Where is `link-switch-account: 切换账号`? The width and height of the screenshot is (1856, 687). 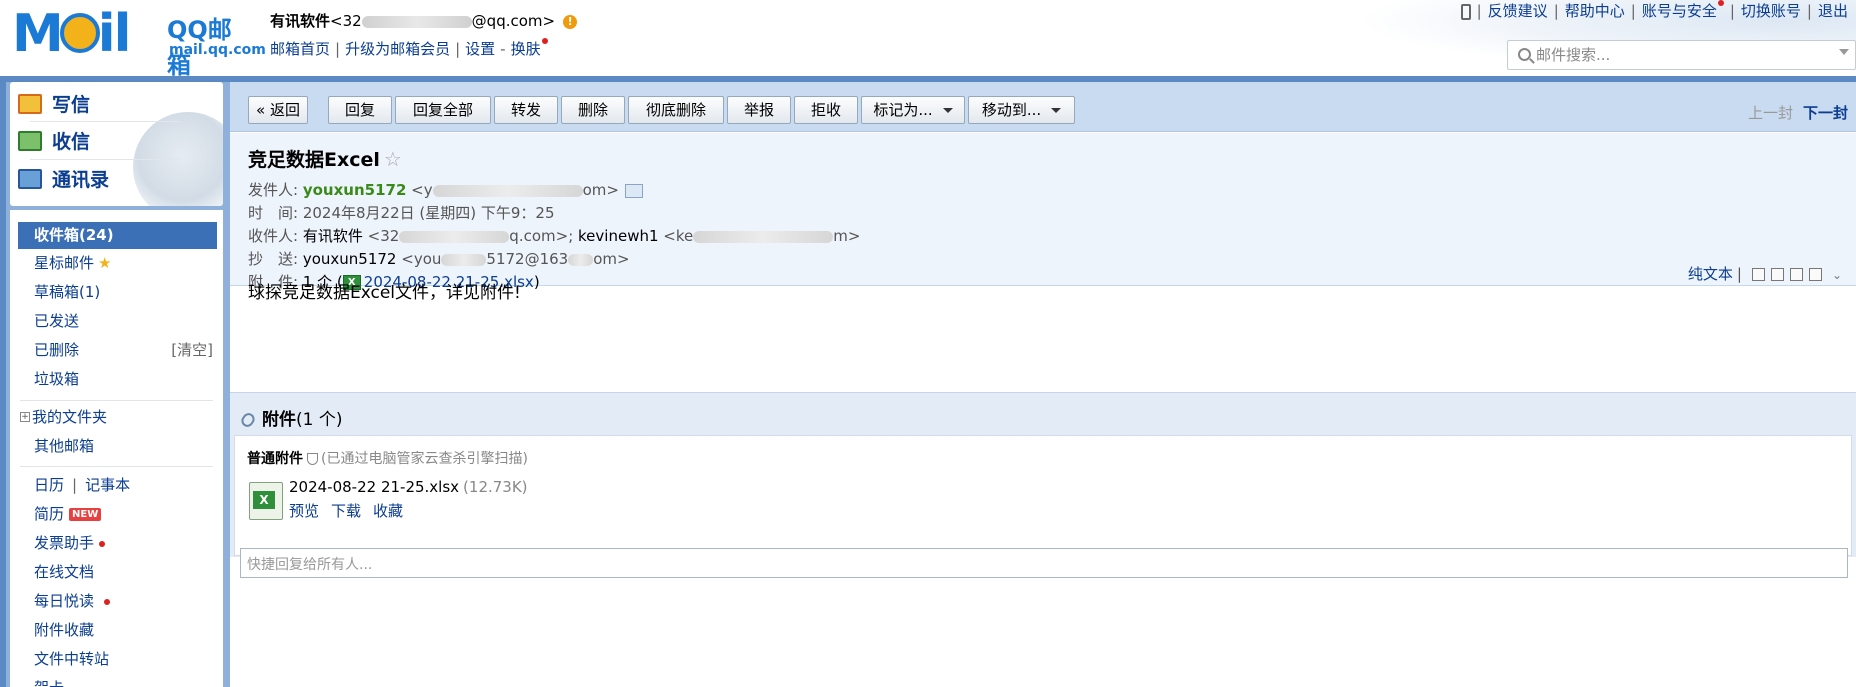 link-switch-account: 切换账号 is located at coordinates (1771, 11).